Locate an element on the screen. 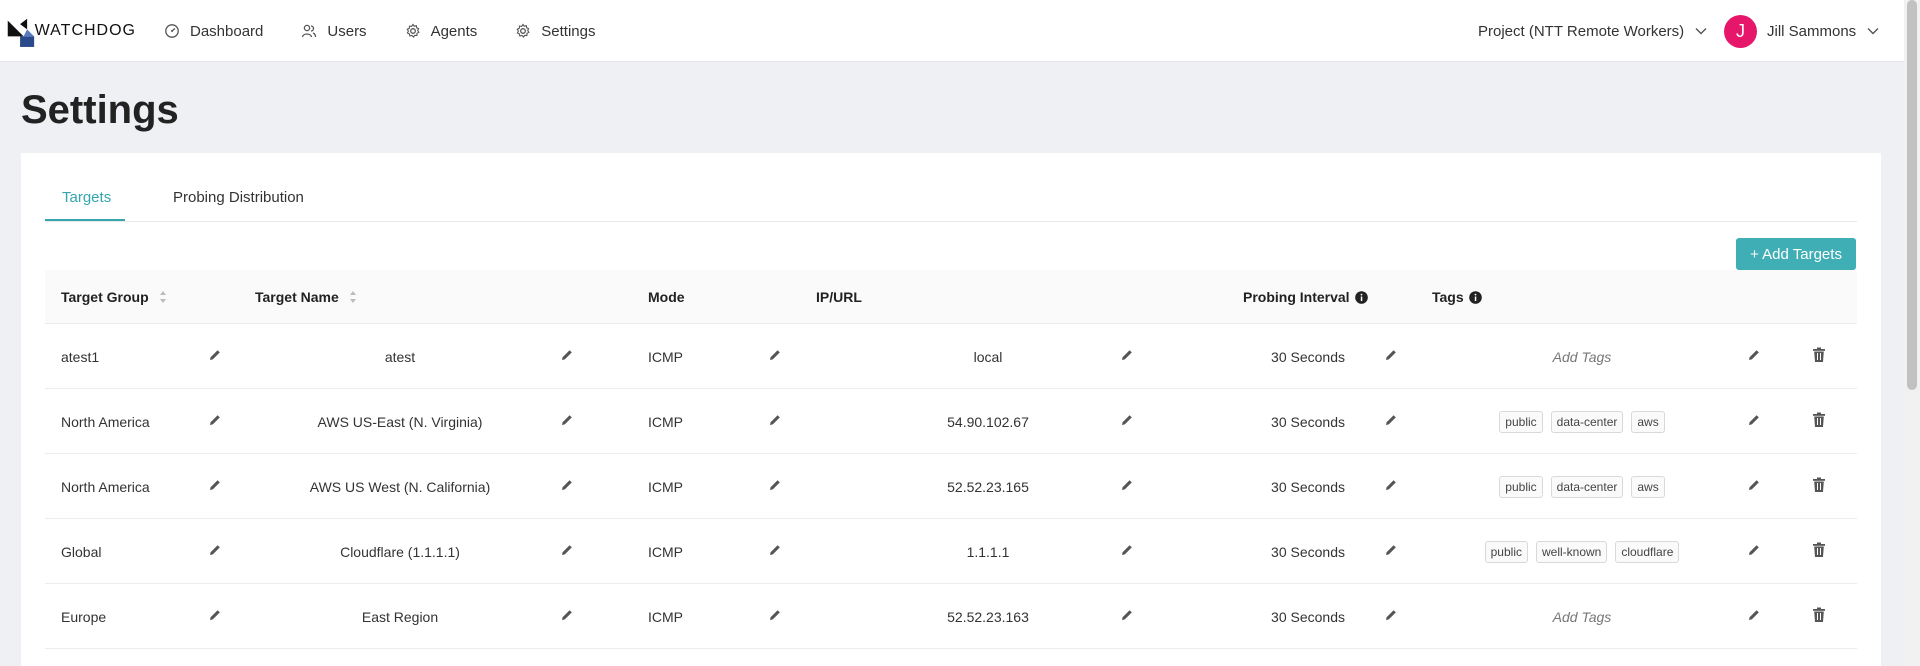 The height and width of the screenshot is (666, 1920). nav-settings: Settings is located at coordinates (555, 31).